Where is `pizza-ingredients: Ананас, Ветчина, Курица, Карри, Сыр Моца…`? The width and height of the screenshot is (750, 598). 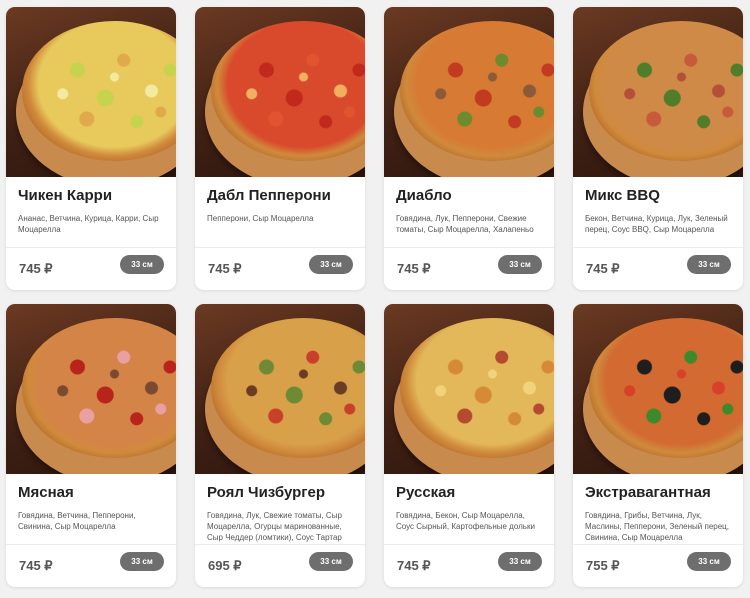 pizza-ingredients: Ананас, Ветчина, Курица, Карри, Сыр Моца… is located at coordinates (88, 224).